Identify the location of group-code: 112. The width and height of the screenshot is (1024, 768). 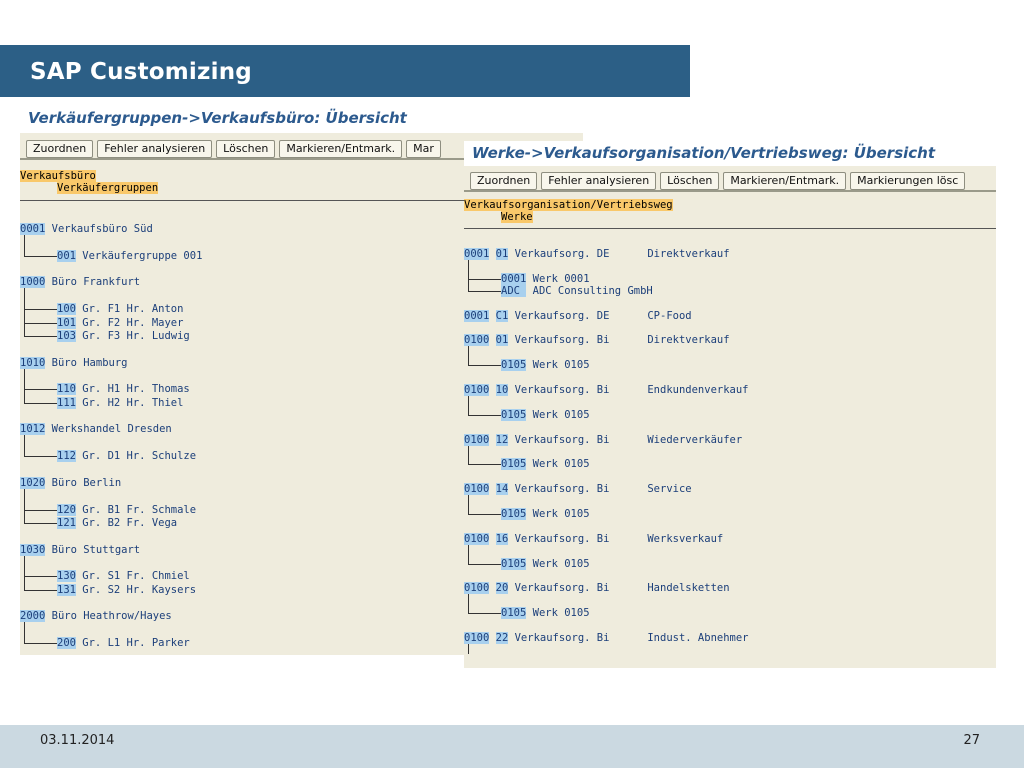
(66, 456).